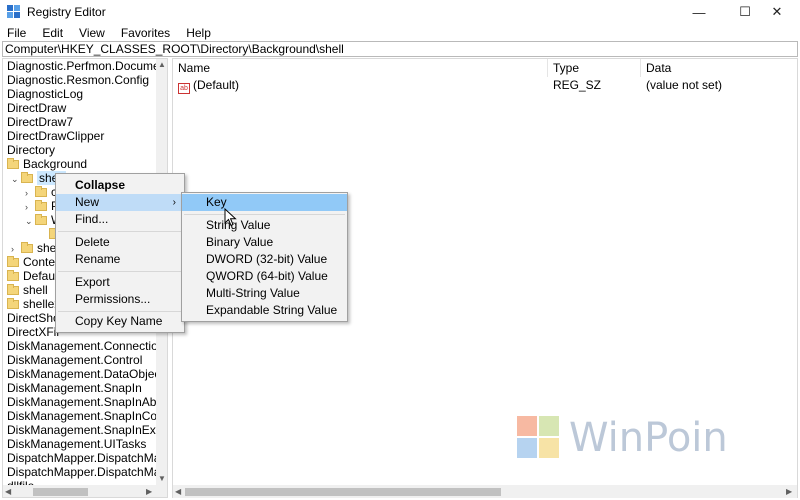 The image size is (800, 500). Describe the element at coordinates (32, 276) in the screenshot. I see `tree-item: Defaul` at that location.